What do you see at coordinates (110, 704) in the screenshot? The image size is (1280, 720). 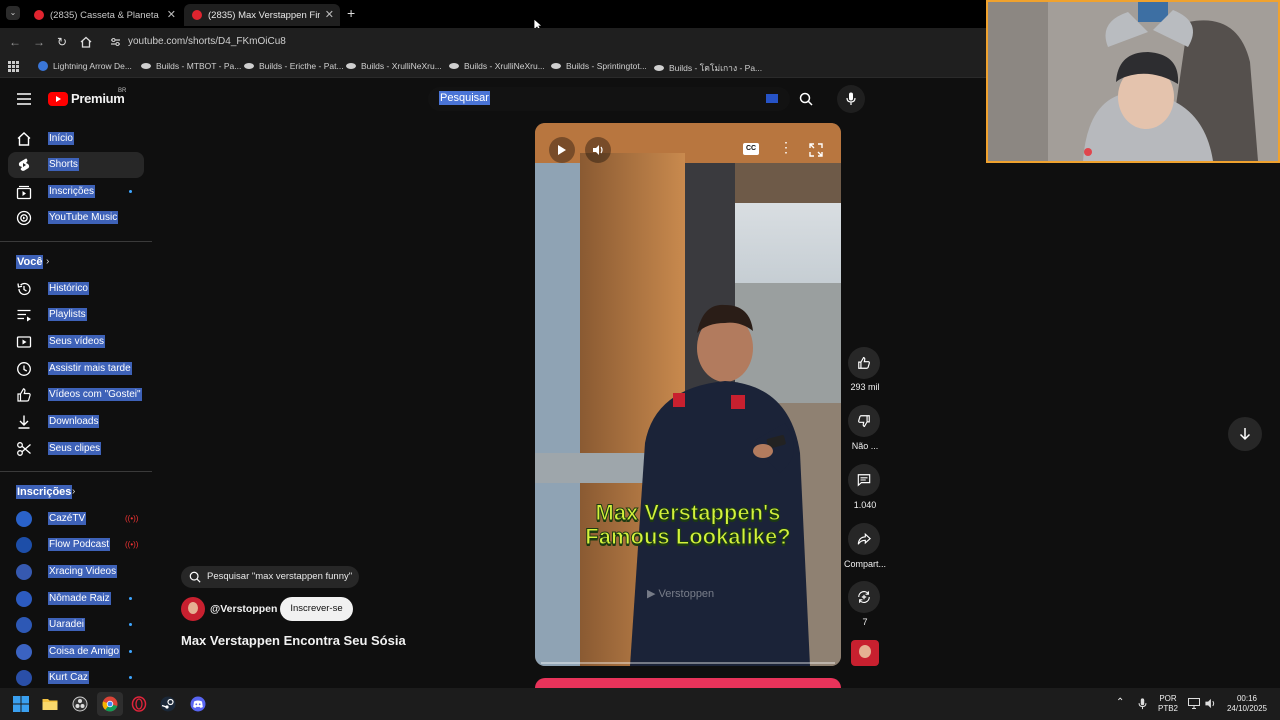 I see `chrome-icon` at bounding box center [110, 704].